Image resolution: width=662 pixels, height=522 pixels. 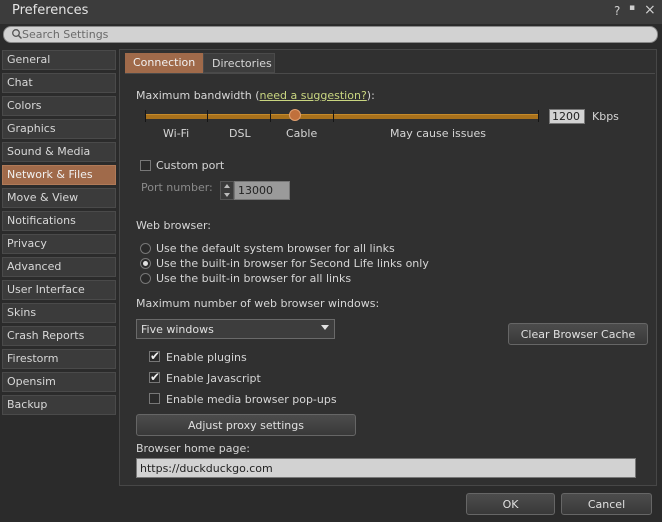 I want to click on radio-system-browser, so click(x=145, y=248).